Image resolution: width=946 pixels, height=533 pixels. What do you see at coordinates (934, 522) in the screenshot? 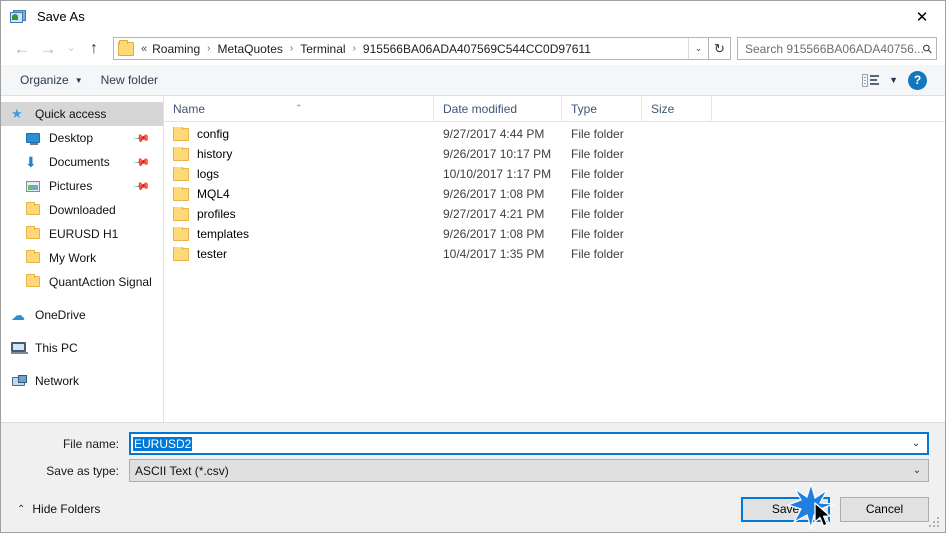
I see `resize-grip` at bounding box center [934, 522].